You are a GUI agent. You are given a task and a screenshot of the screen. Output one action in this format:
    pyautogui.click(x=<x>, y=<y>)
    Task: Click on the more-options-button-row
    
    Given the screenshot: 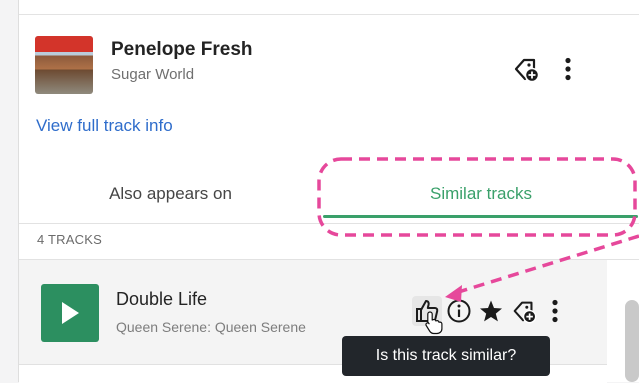 What is the action you would take?
    pyautogui.click(x=555, y=311)
    